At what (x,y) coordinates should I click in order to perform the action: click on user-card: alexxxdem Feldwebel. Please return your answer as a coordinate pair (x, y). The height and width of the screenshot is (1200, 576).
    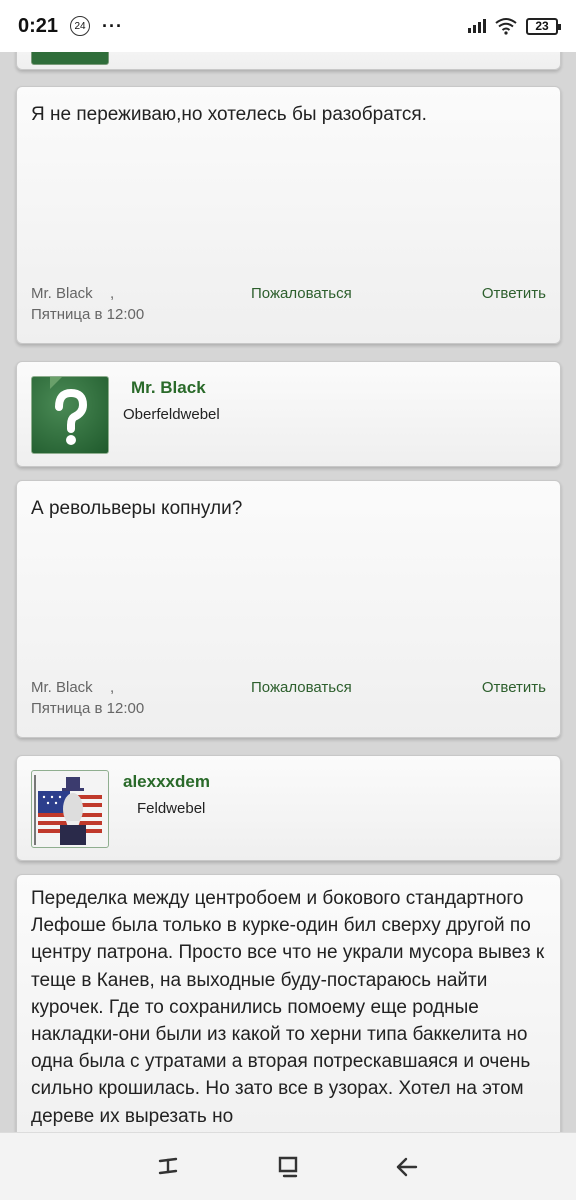
    Looking at the image, I should click on (288, 808).